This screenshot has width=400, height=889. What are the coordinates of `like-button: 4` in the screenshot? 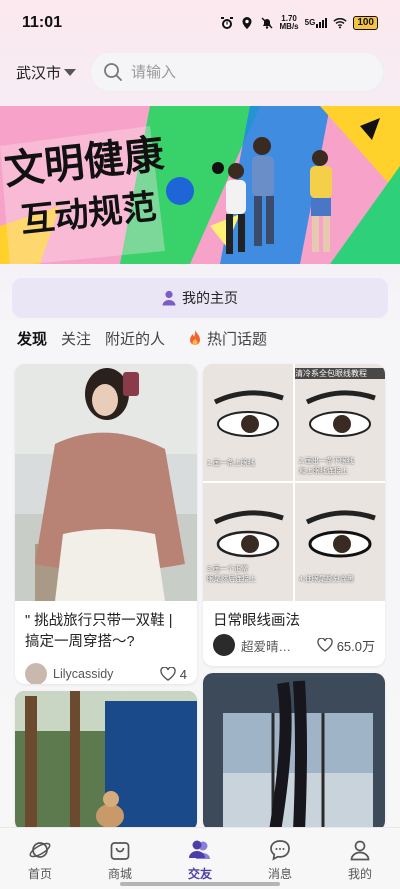 It's located at (173, 674).